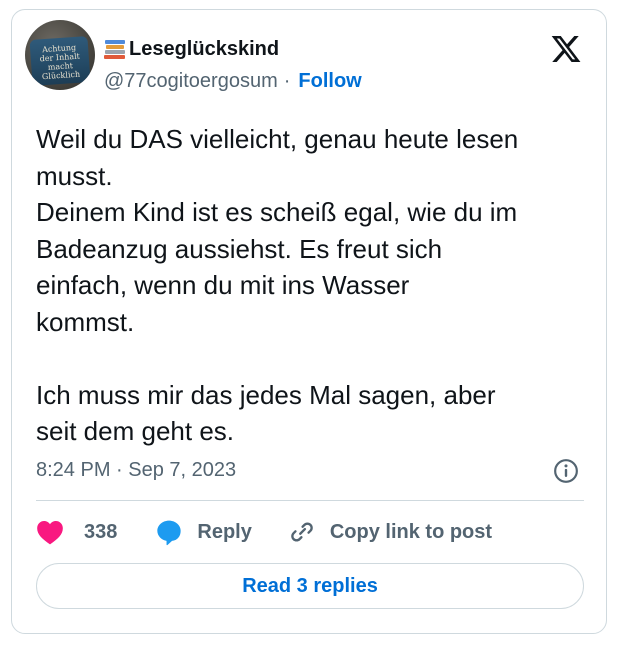 The image size is (620, 646). Describe the element at coordinates (329, 81) in the screenshot. I see `follow-button: Follow` at that location.